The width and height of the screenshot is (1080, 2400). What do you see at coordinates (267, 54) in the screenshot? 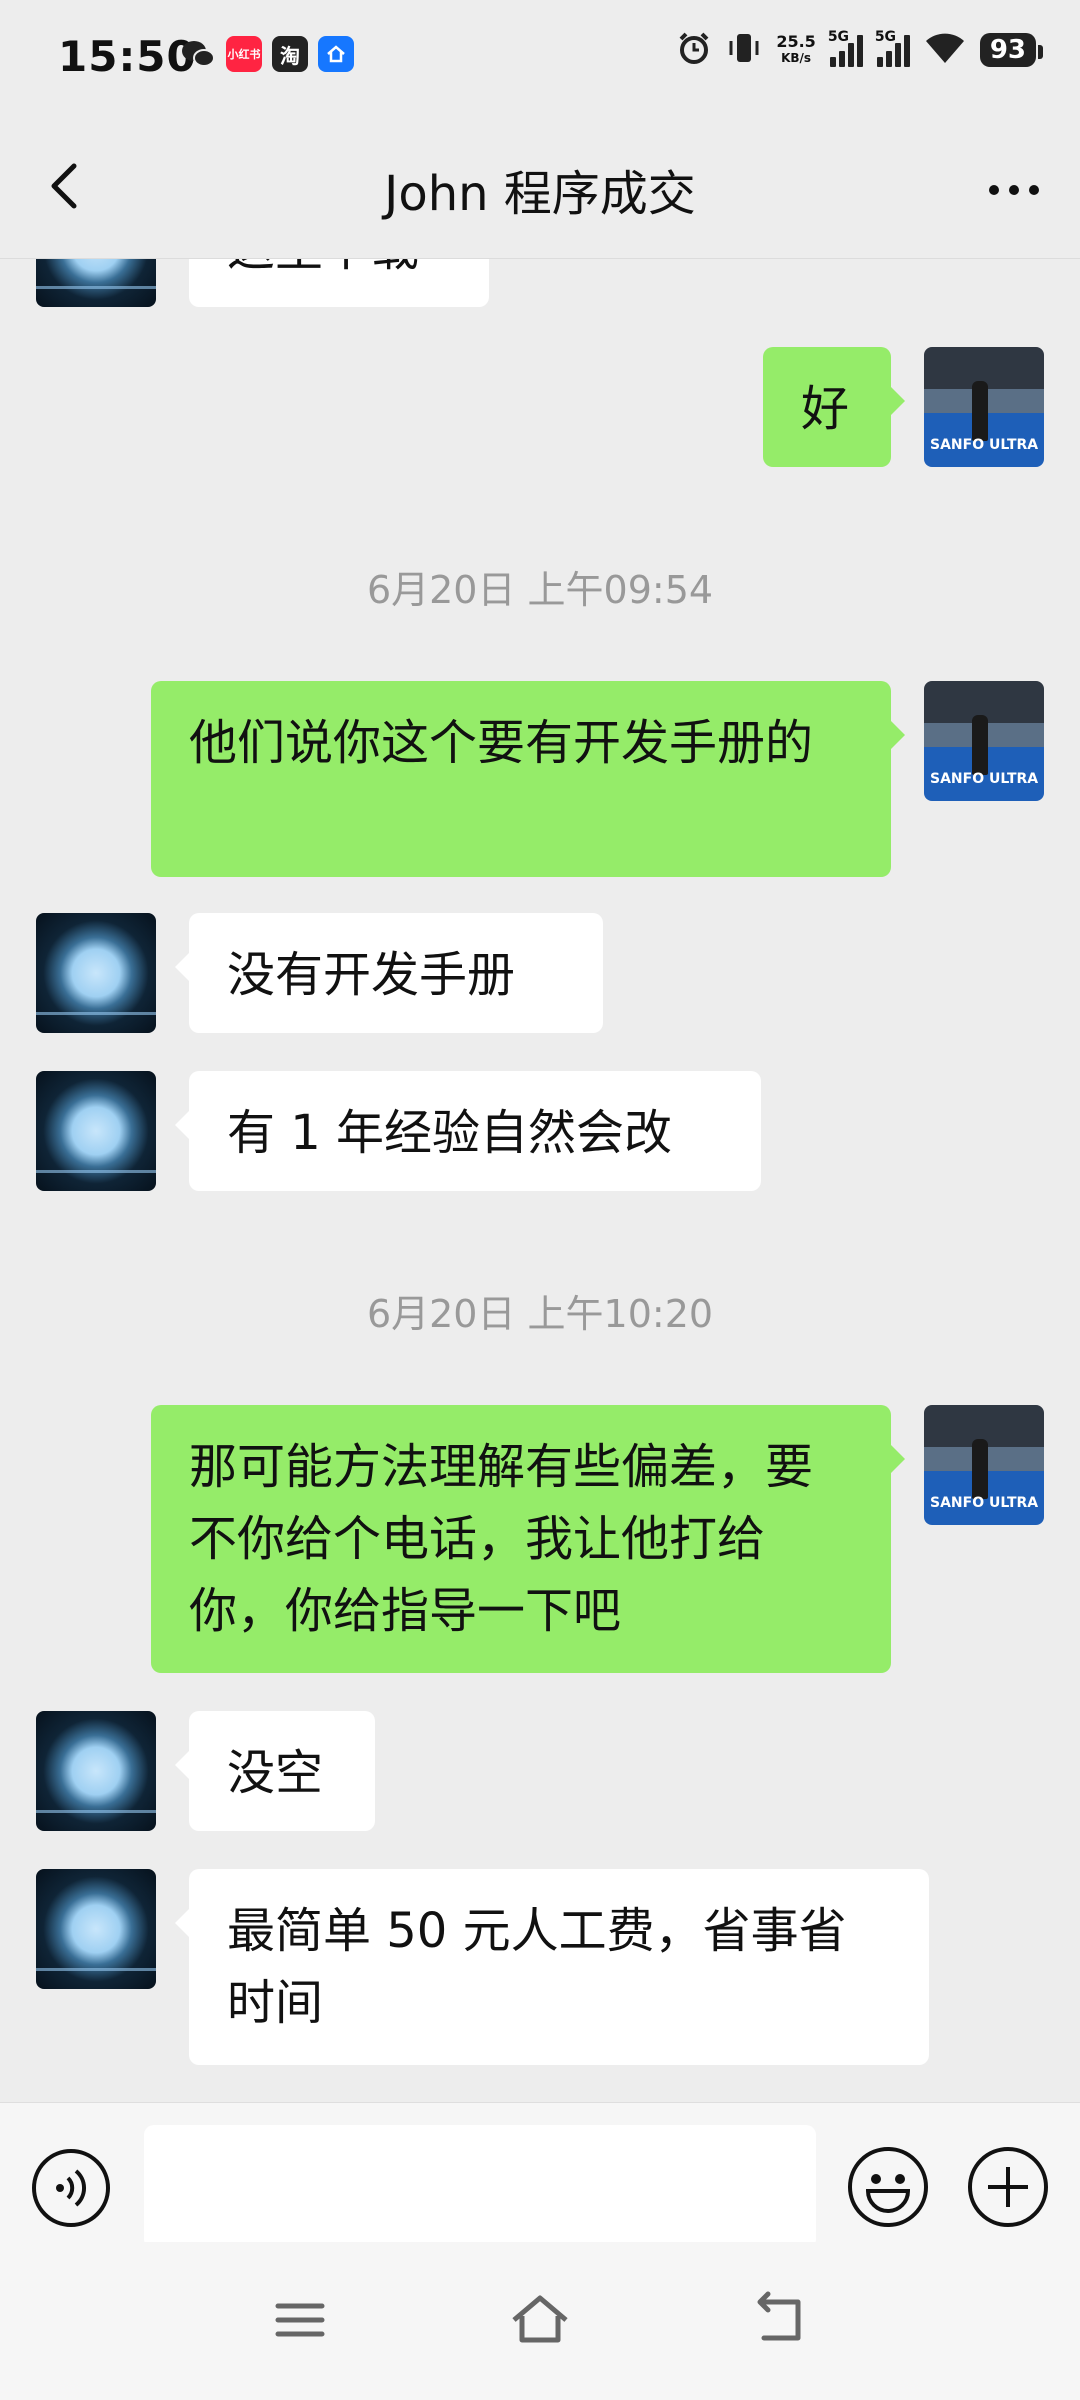
I see `notification-icons: 小红书 淘` at bounding box center [267, 54].